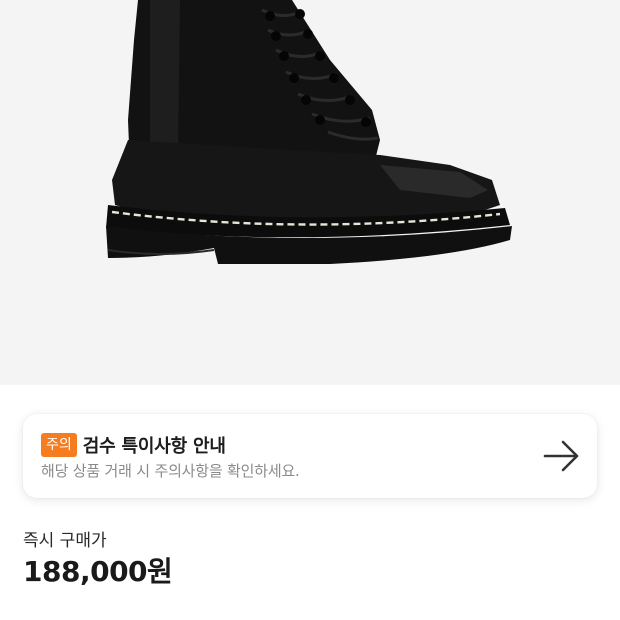  I want to click on instant-buy-price-value: 188,000원, so click(98, 571).